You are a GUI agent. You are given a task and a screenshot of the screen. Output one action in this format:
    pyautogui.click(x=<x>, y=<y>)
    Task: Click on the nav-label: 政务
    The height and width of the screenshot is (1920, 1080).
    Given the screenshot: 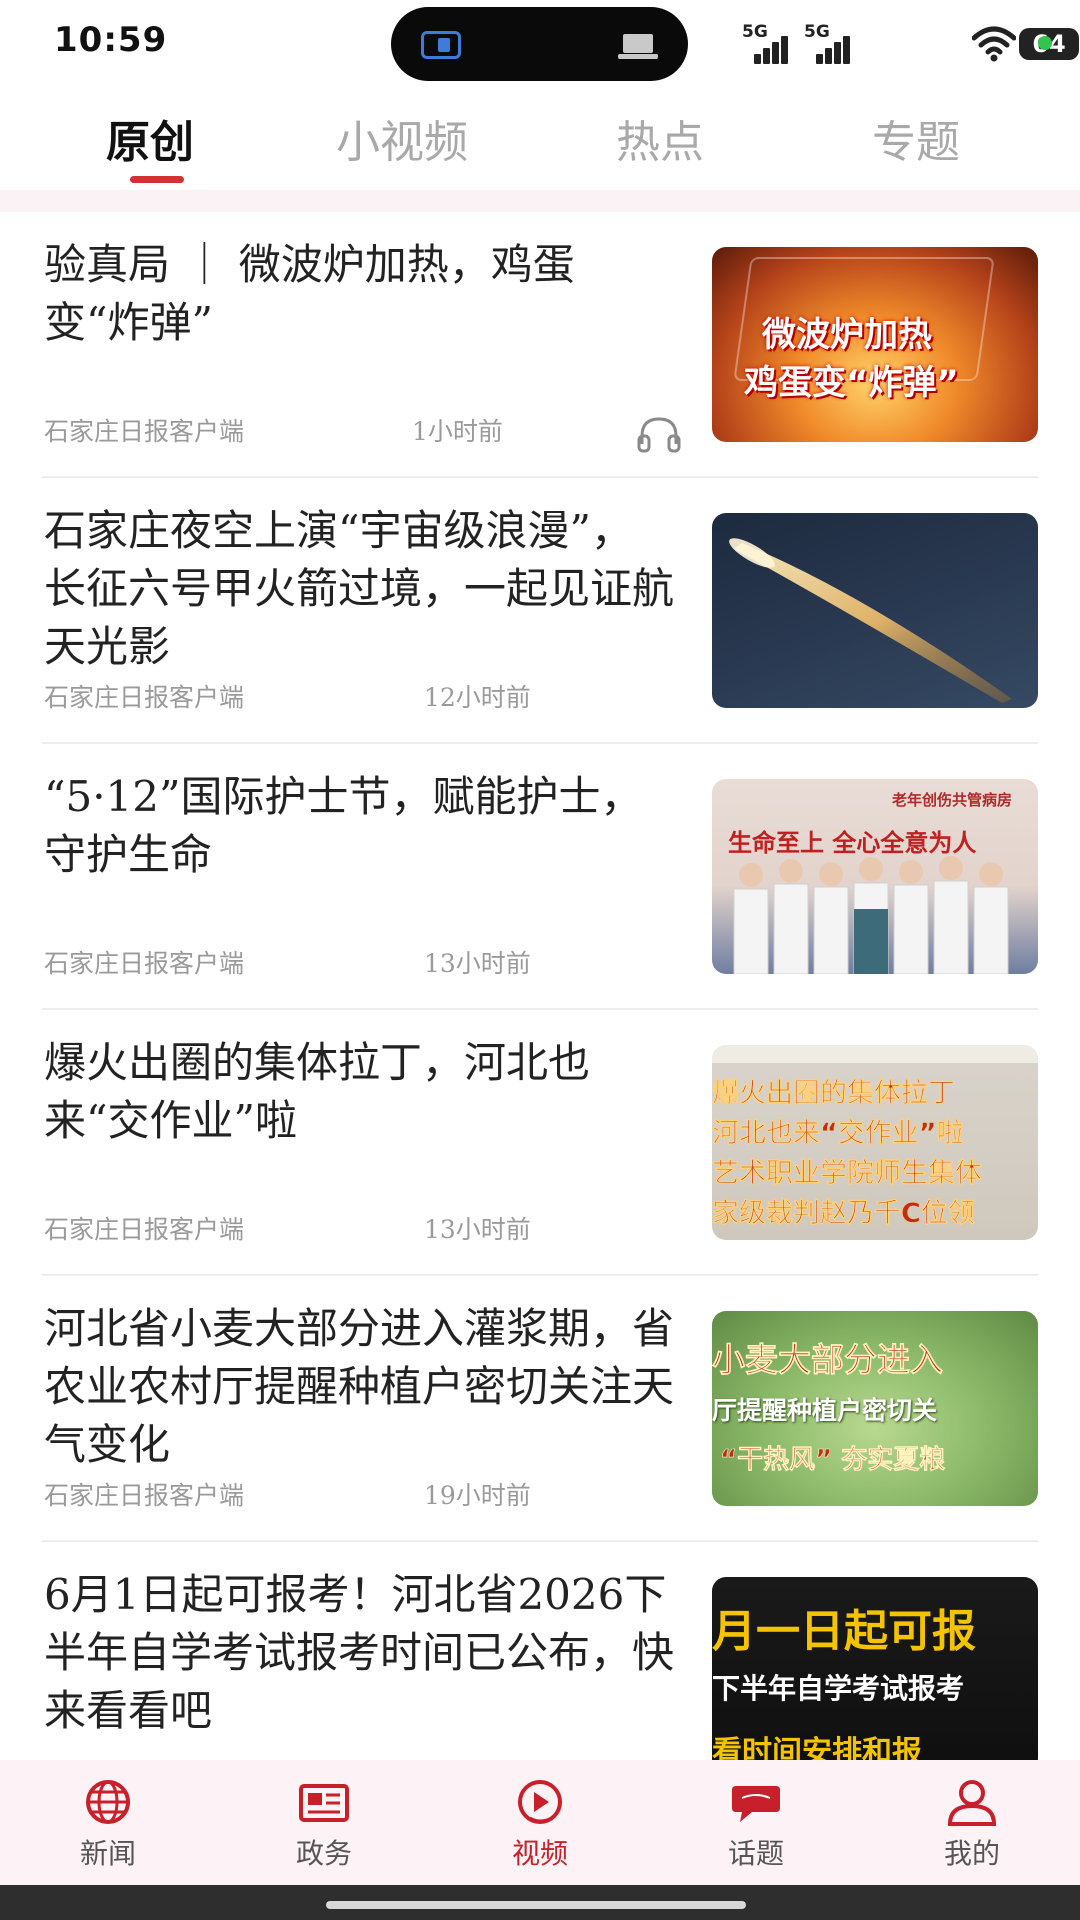 What is the action you would take?
    pyautogui.click(x=323, y=1853)
    